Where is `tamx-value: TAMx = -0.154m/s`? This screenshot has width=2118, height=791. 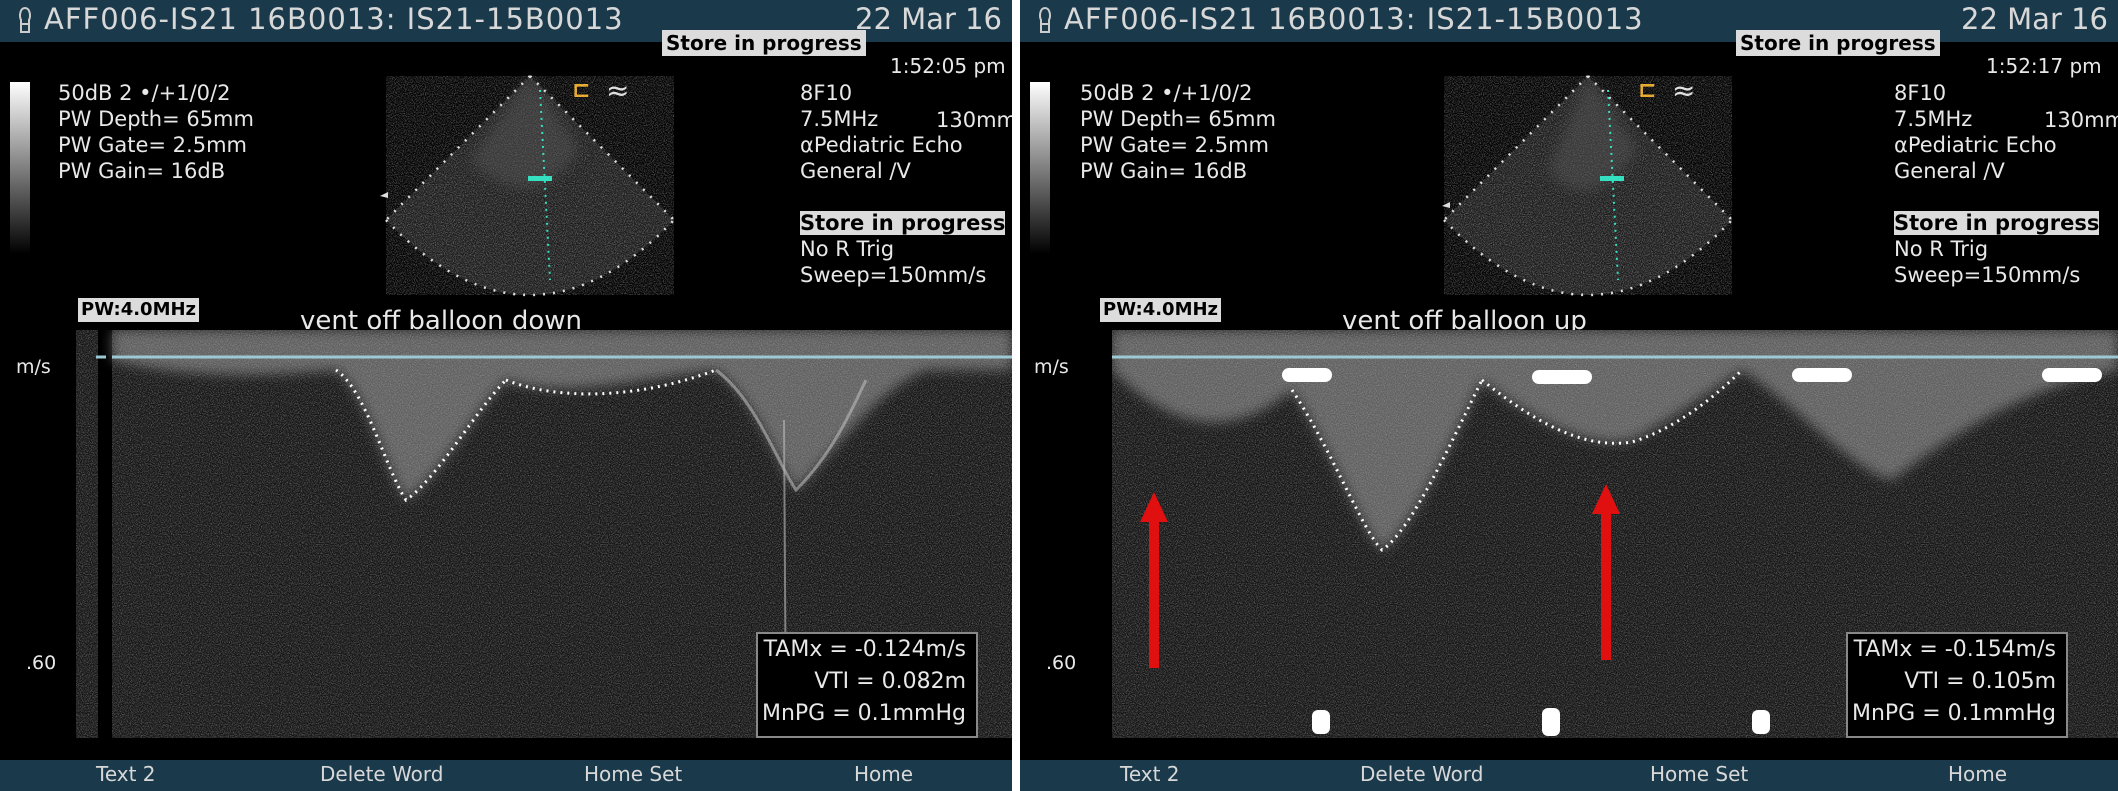 tamx-value: TAMx = -0.154m/s is located at coordinates (1954, 649).